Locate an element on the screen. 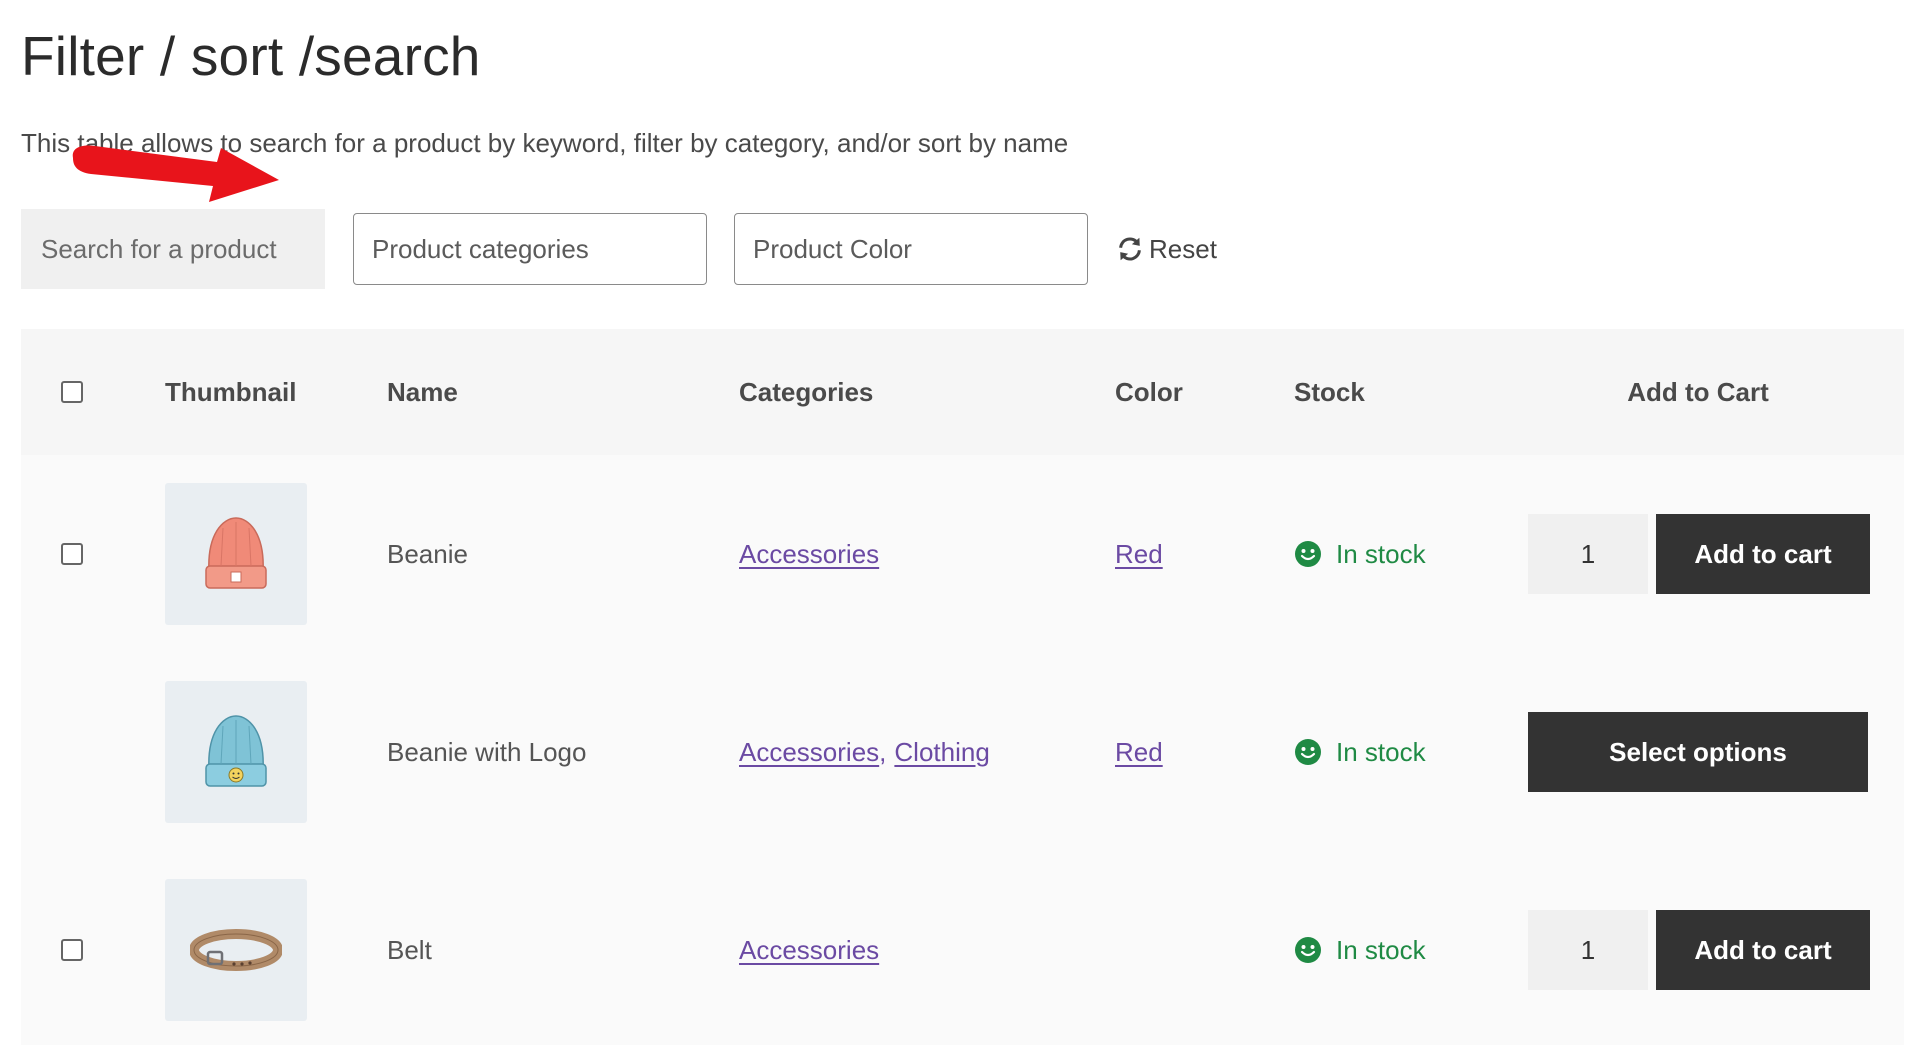 This screenshot has width=1920, height=1049. header-thumbnail: Thumbnail is located at coordinates (230, 392).